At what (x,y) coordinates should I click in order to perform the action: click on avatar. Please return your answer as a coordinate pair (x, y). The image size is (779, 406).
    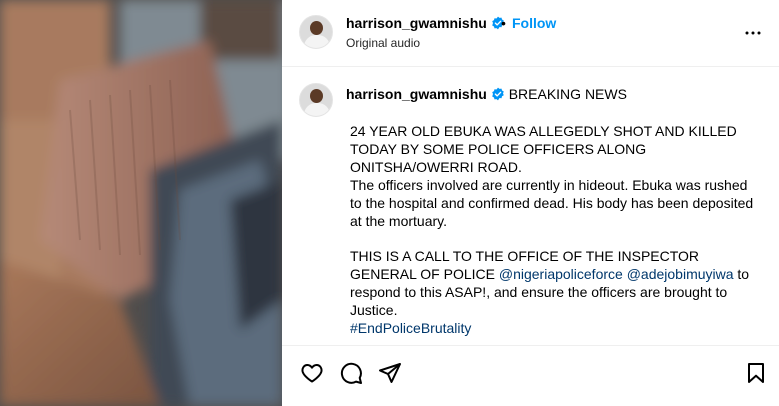
    Looking at the image, I should click on (316, 32).